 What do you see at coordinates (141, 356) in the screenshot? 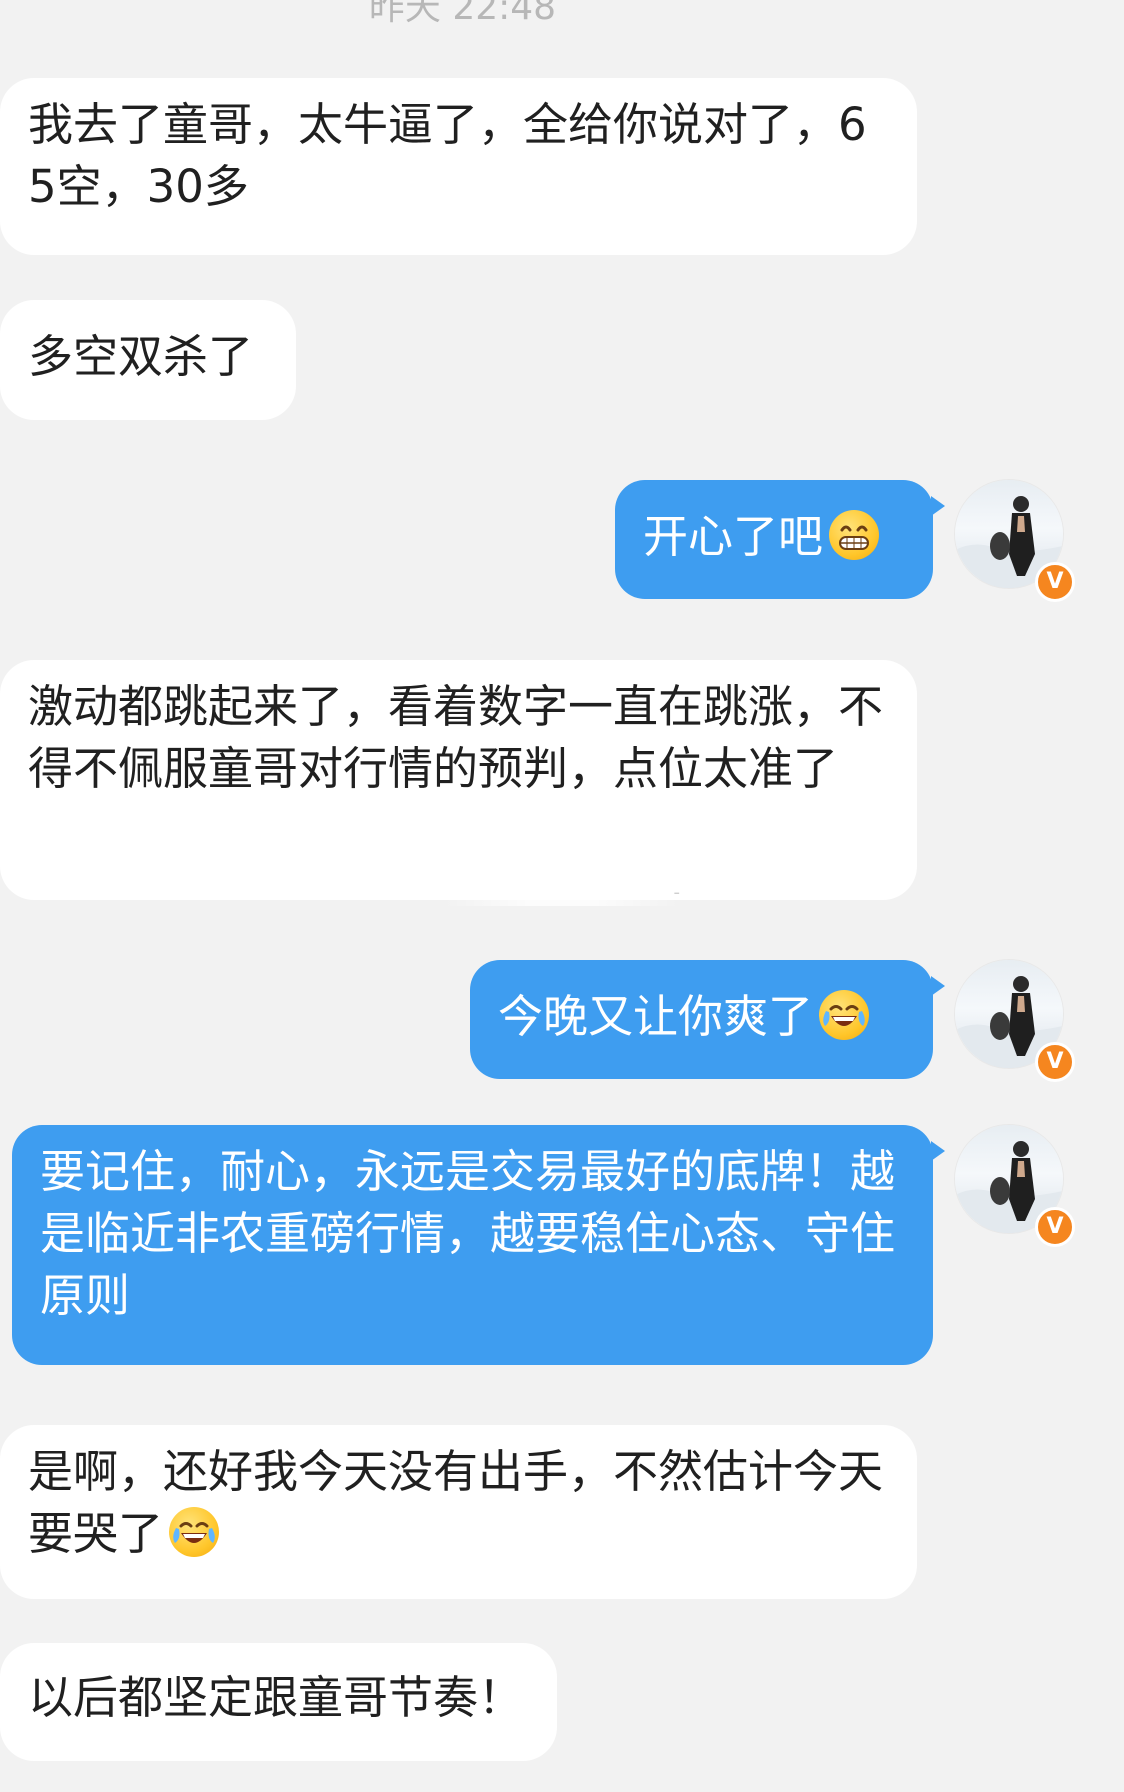
I see `message-text: 多空双杀了` at bounding box center [141, 356].